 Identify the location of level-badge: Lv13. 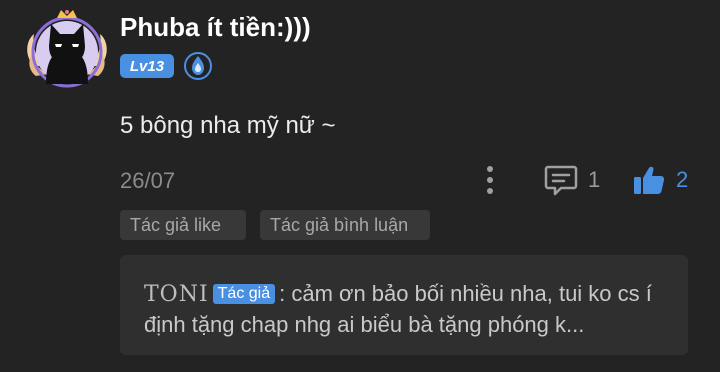
(147, 66).